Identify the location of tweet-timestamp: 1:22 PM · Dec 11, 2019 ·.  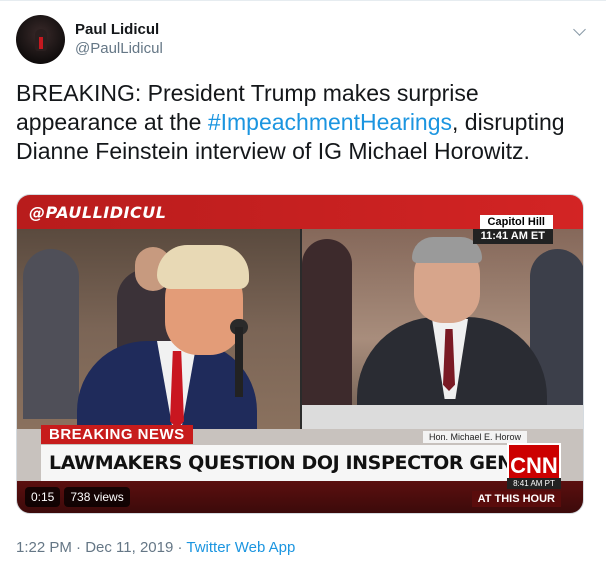
(101, 547).